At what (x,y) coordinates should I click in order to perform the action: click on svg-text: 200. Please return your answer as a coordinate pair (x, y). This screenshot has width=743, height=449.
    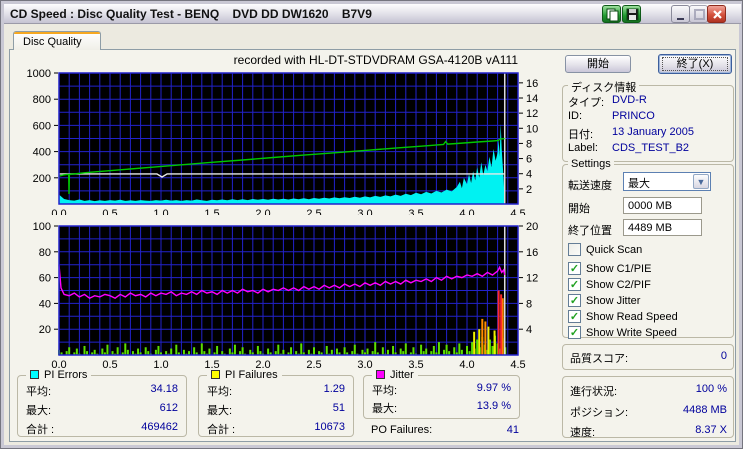
    Looking at the image, I should click on (42, 179).